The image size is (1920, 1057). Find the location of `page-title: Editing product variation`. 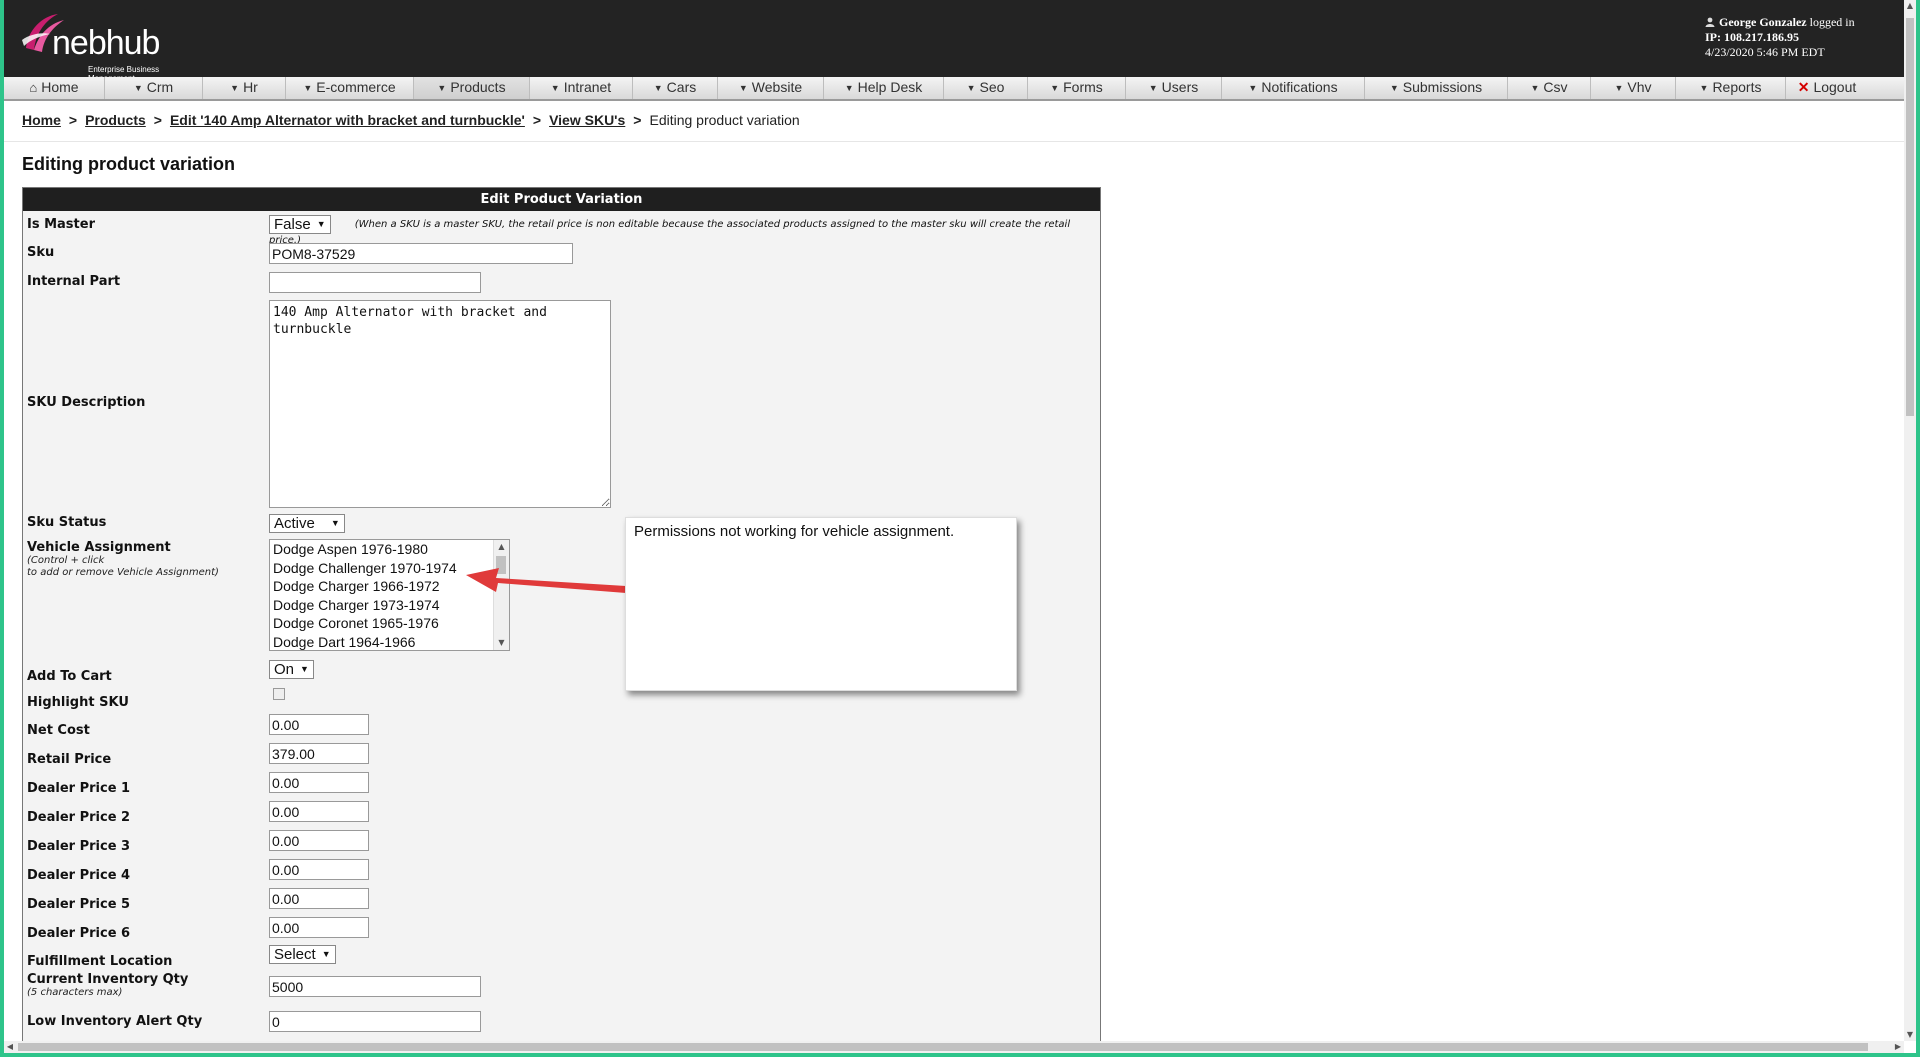

page-title: Editing product variation is located at coordinates (129, 164).